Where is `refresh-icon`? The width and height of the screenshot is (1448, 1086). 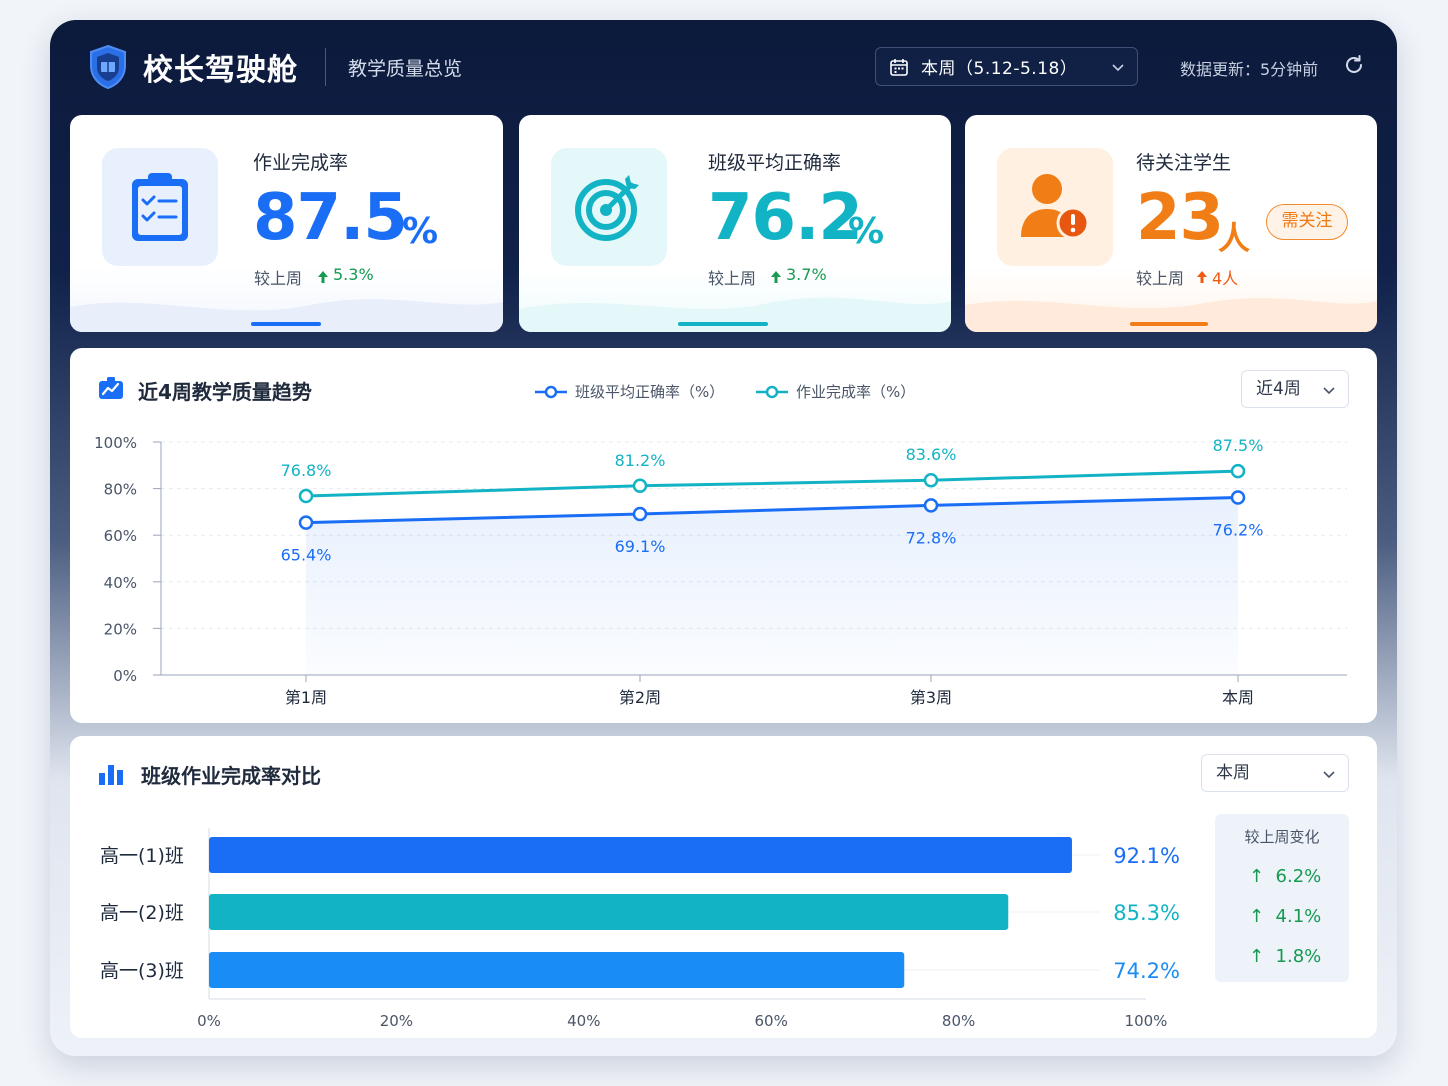 refresh-icon is located at coordinates (1354, 65).